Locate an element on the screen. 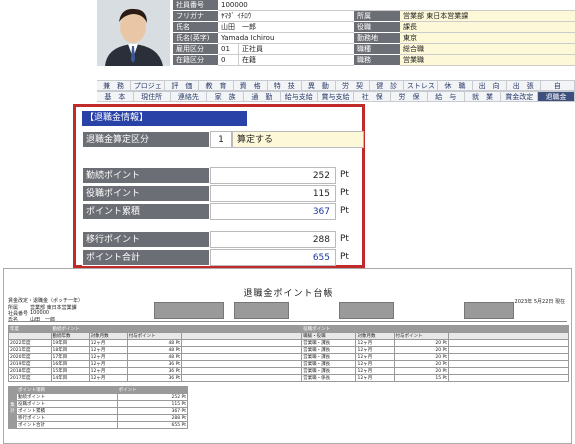 The width and height of the screenshot is (575, 444). ledger-title: 退職金ポイント台帳 is located at coordinates (288, 294).